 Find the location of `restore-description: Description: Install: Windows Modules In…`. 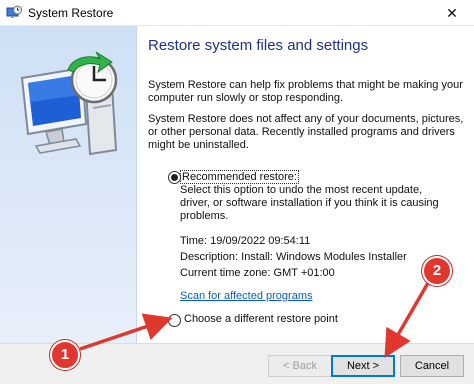

restore-description: Description: Install: Windows Modules In… is located at coordinates (293, 257).